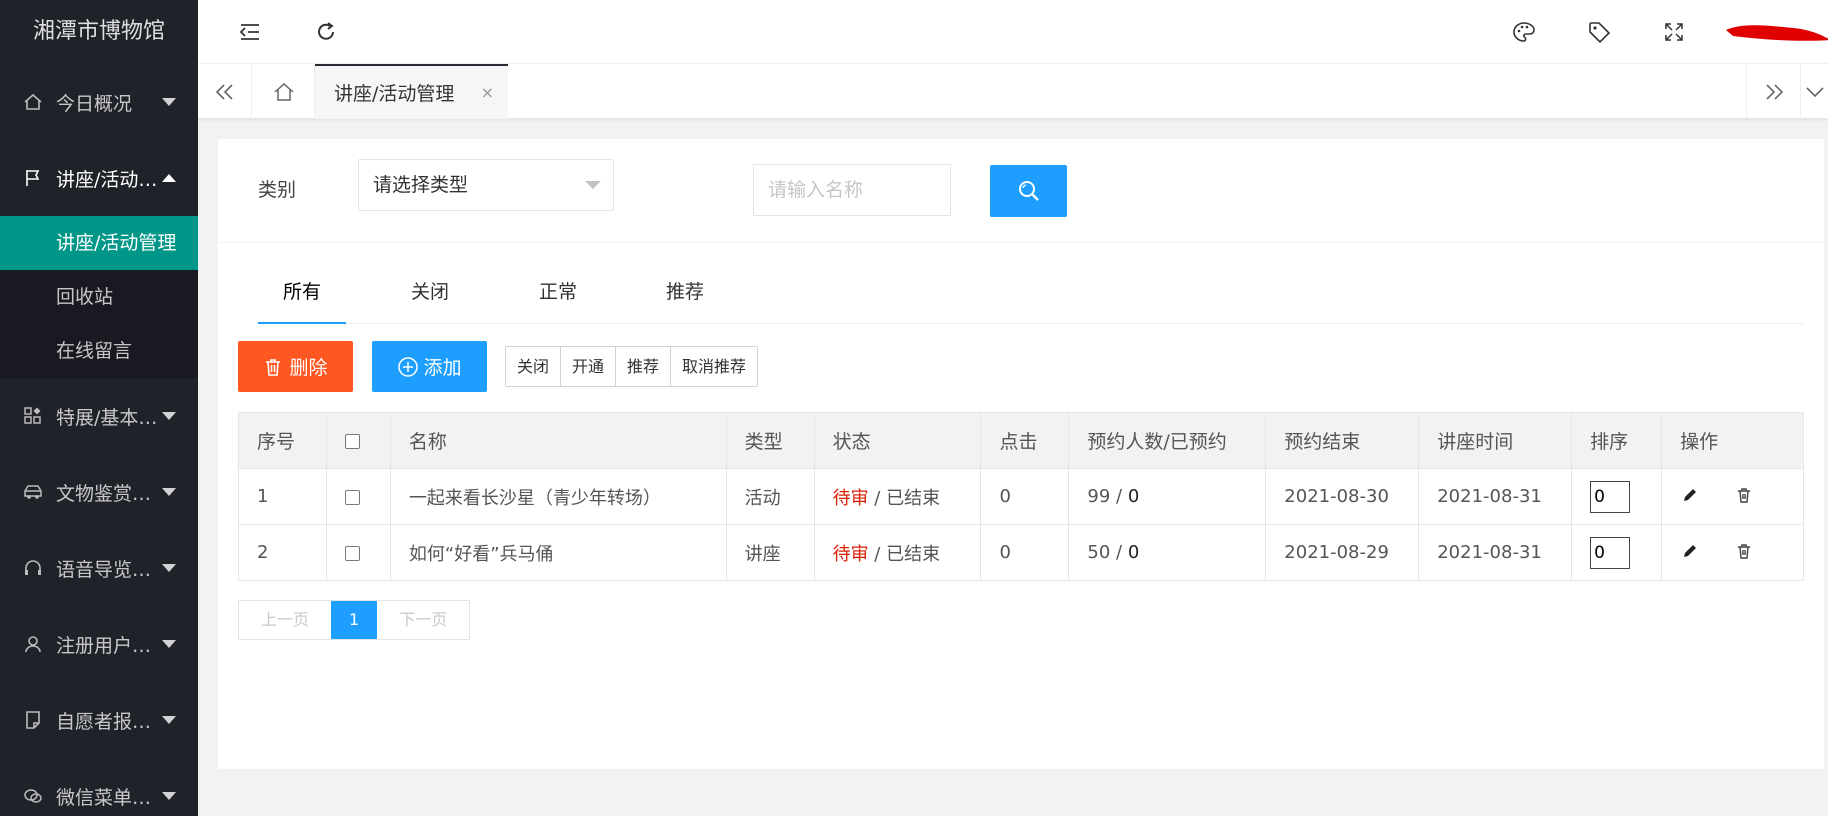 This screenshot has width=1828, height=816. I want to click on sidebar-item-label: 文物鉴赏管理, so click(107, 493).